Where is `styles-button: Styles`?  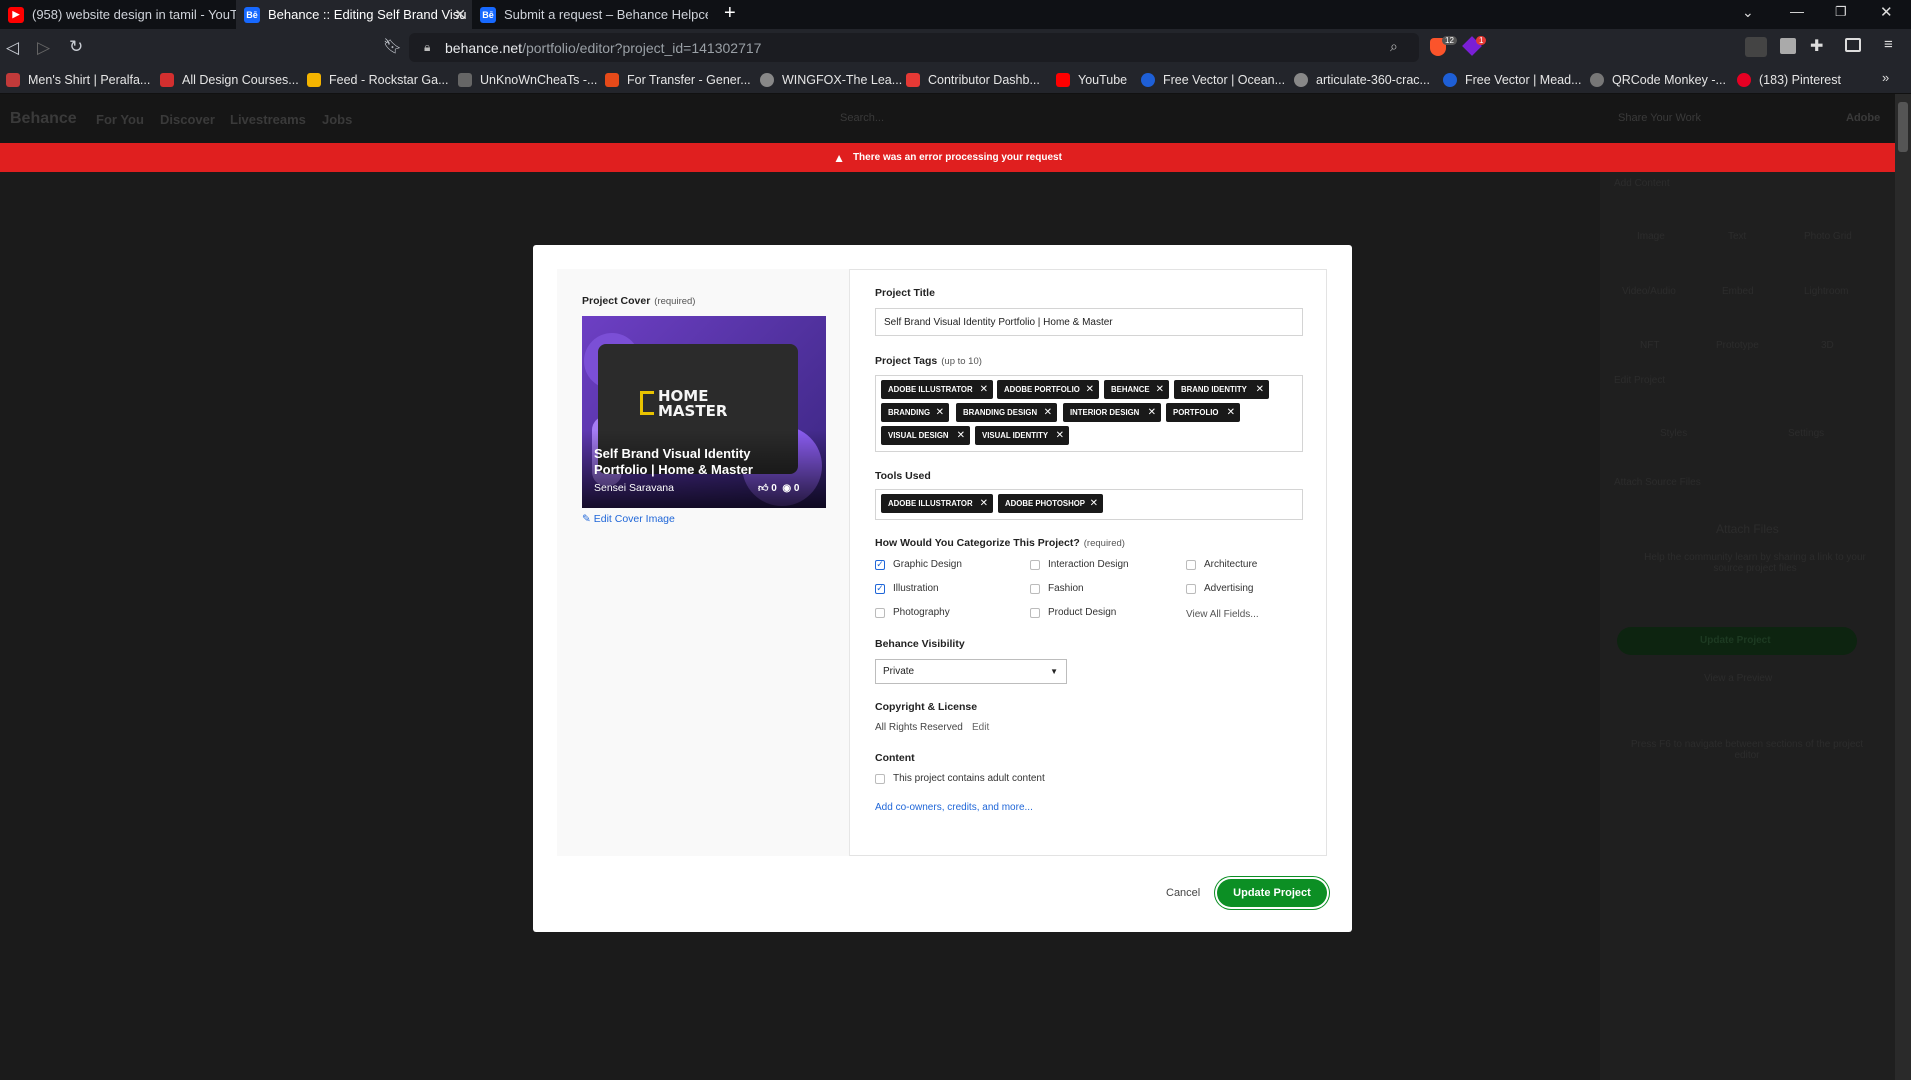 styles-button: Styles is located at coordinates (1673, 433).